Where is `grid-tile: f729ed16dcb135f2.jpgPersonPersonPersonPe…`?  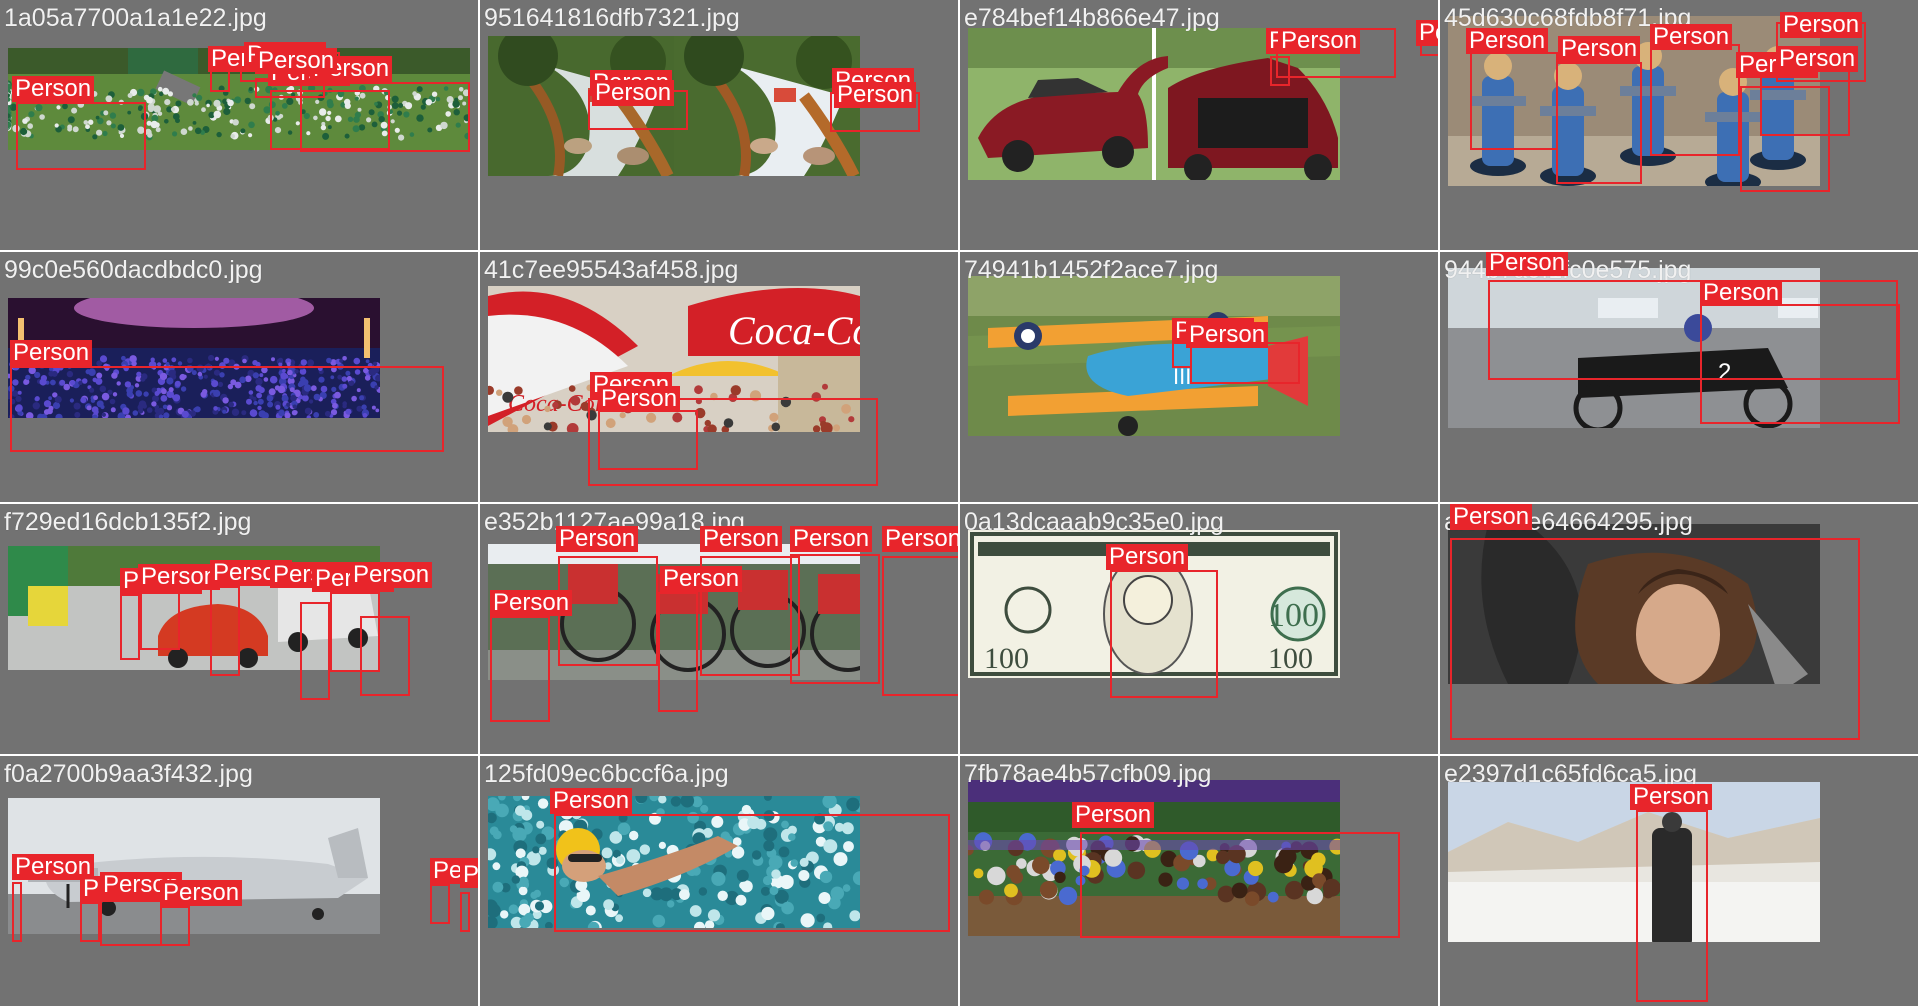
grid-tile: f729ed16dcb135f2.jpgPersonPersonPersonPe… is located at coordinates (240, 630).